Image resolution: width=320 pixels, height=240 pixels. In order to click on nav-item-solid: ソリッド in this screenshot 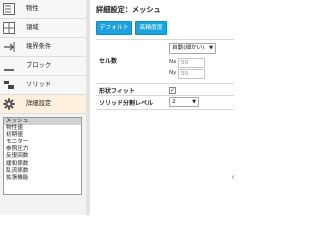, I will do `click(43, 85)`.